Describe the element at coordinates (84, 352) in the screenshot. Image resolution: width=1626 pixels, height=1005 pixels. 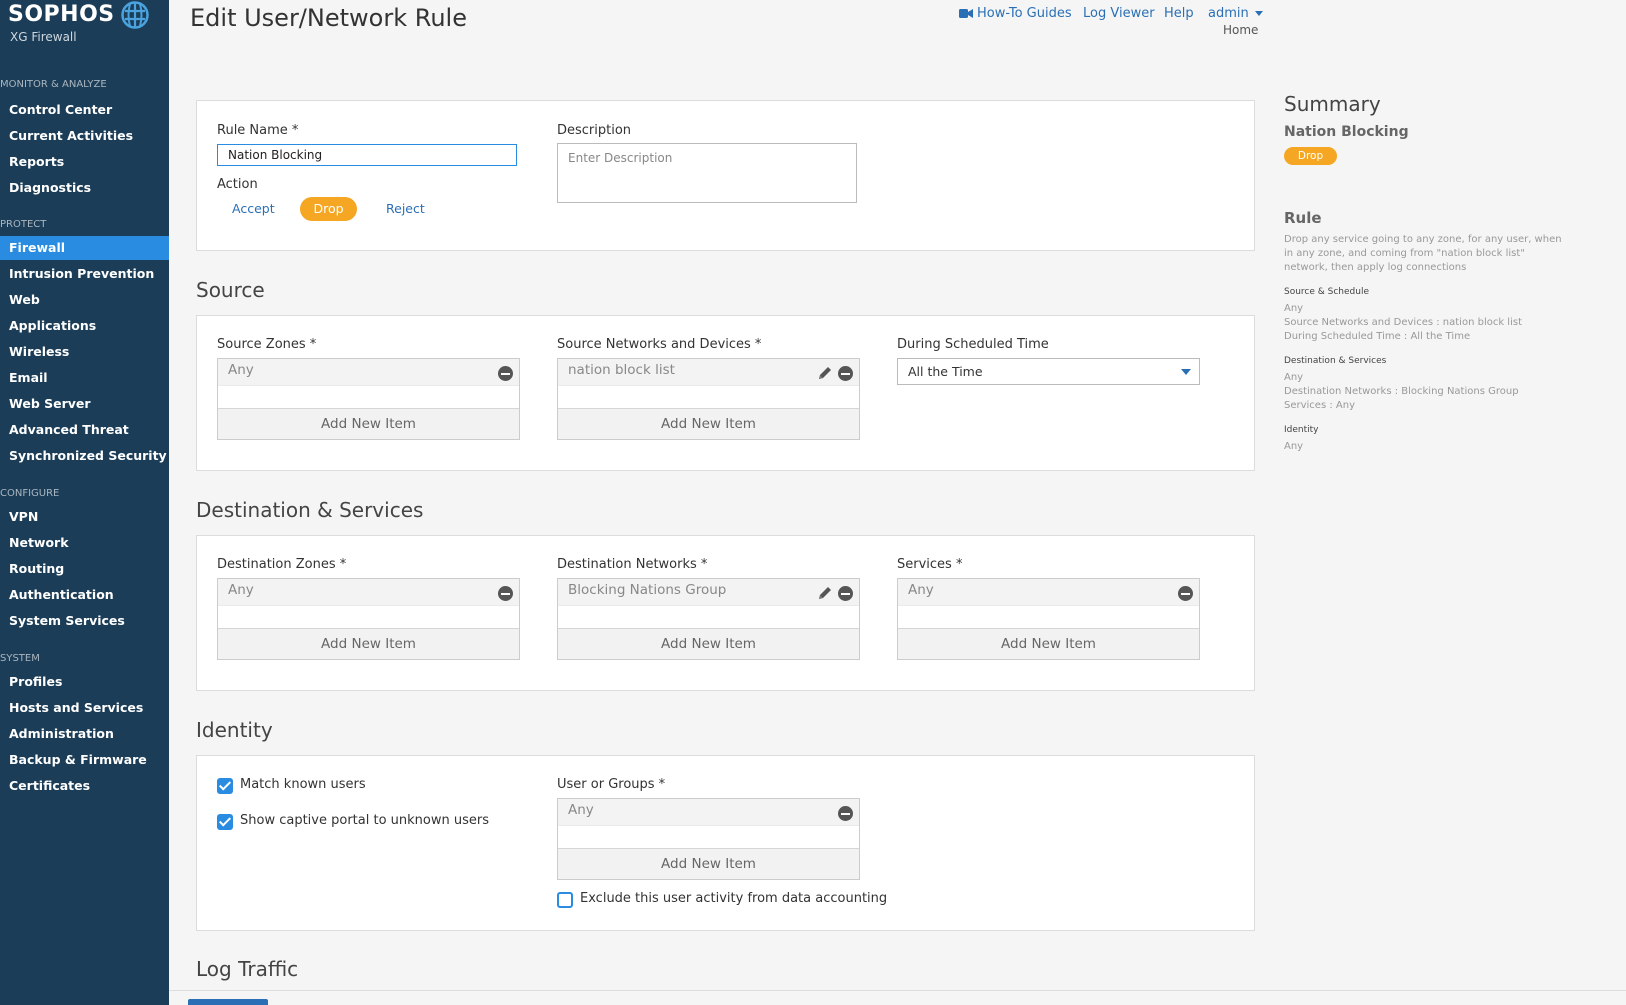
I see `sidebar-item-wireless: Wireless` at that location.